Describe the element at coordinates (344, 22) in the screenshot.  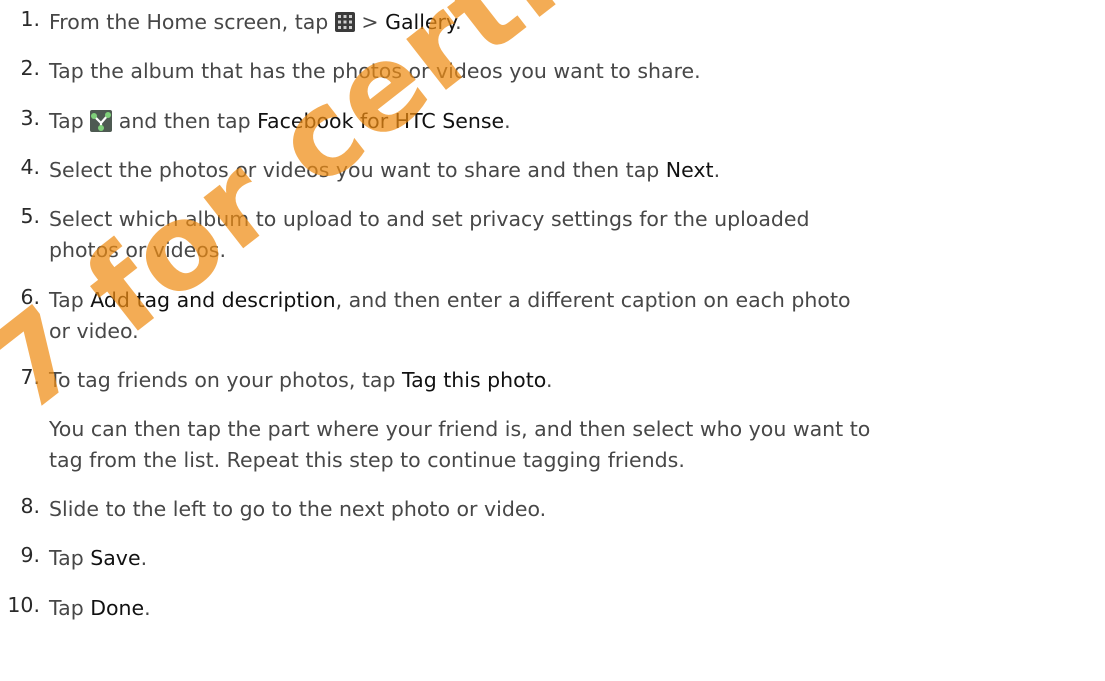
I see `all-apps-grid-icon` at that location.